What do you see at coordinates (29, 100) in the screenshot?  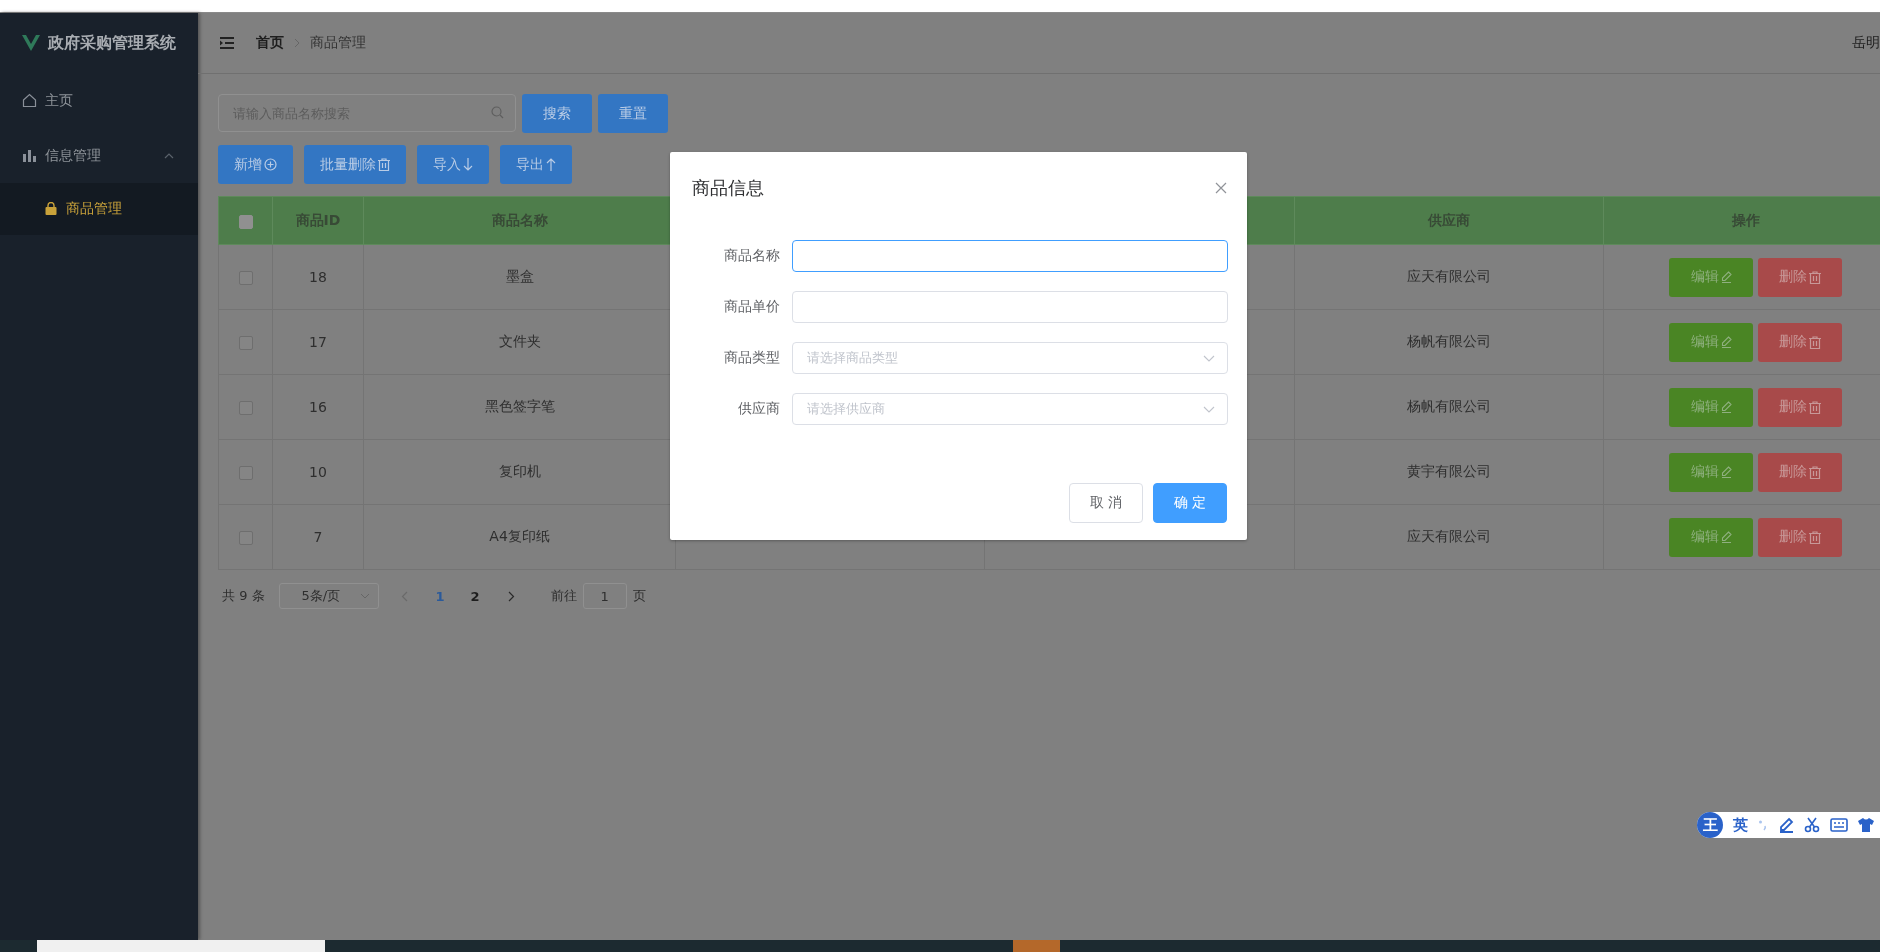 I see `home-icon` at bounding box center [29, 100].